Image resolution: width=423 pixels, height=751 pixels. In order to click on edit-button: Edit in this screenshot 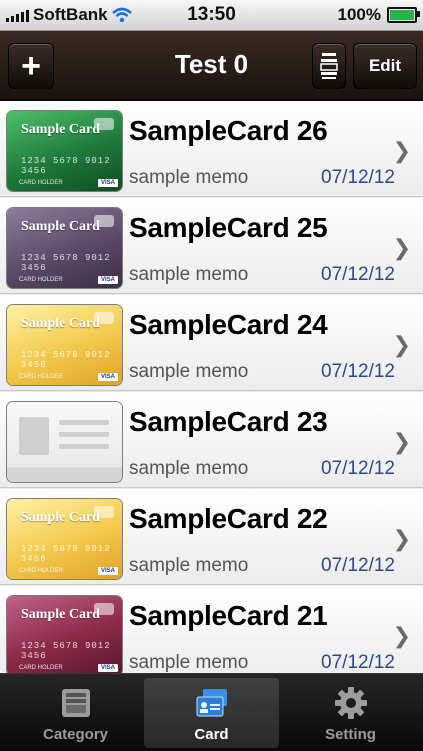, I will do `click(385, 66)`.